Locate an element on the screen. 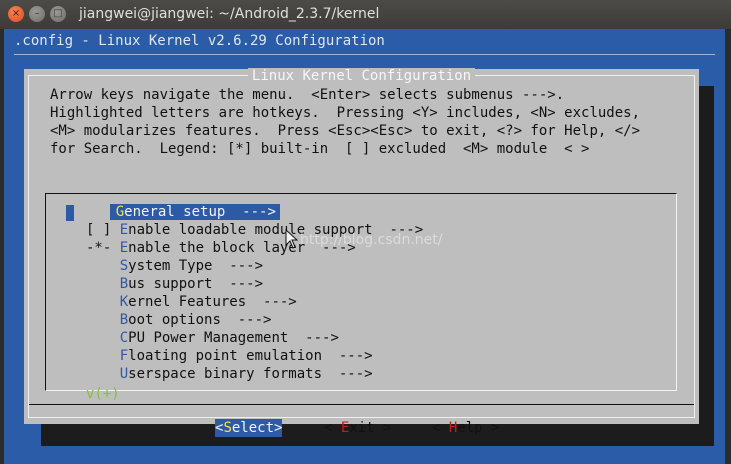 The image size is (731, 464). scroll-more-indicator: v(+) is located at coordinates (103, 394).